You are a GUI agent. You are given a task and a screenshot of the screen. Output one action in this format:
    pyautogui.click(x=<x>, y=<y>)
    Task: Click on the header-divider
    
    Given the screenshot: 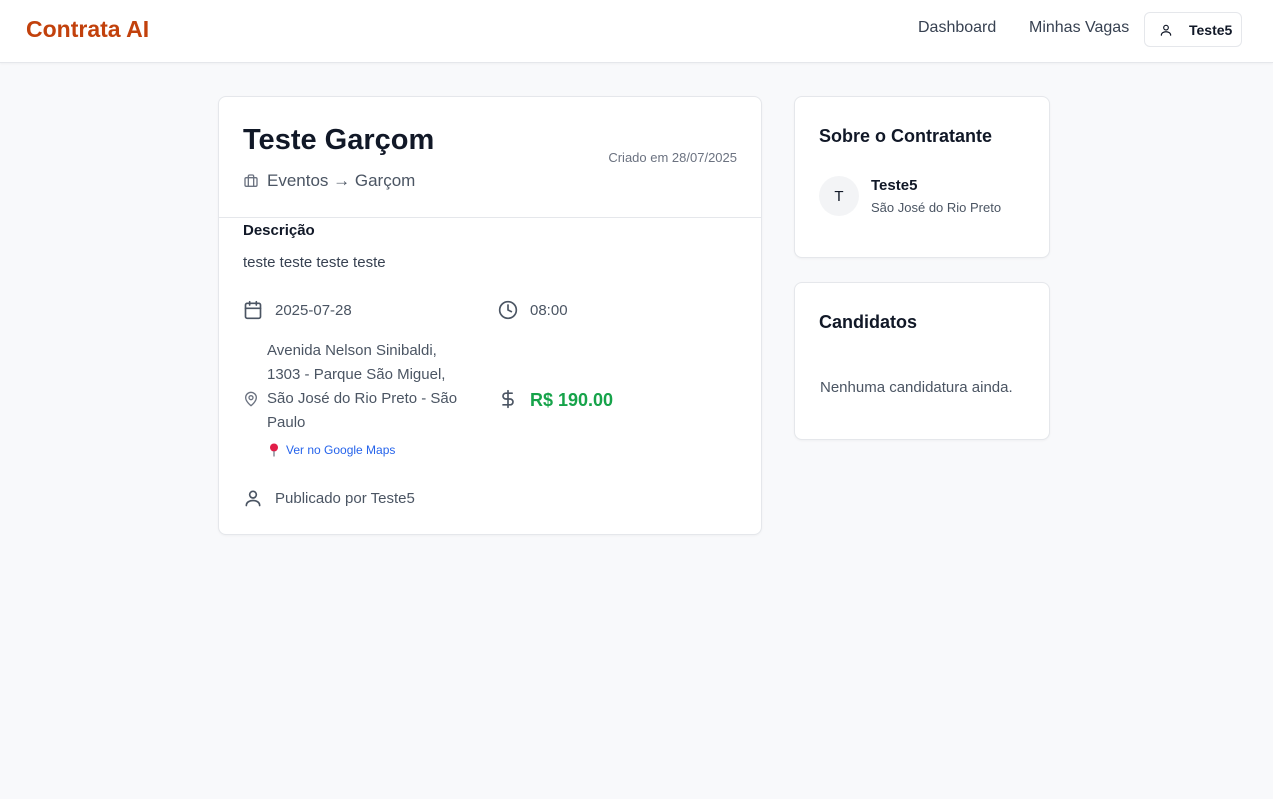 What is the action you would take?
    pyautogui.click(x=490, y=217)
    